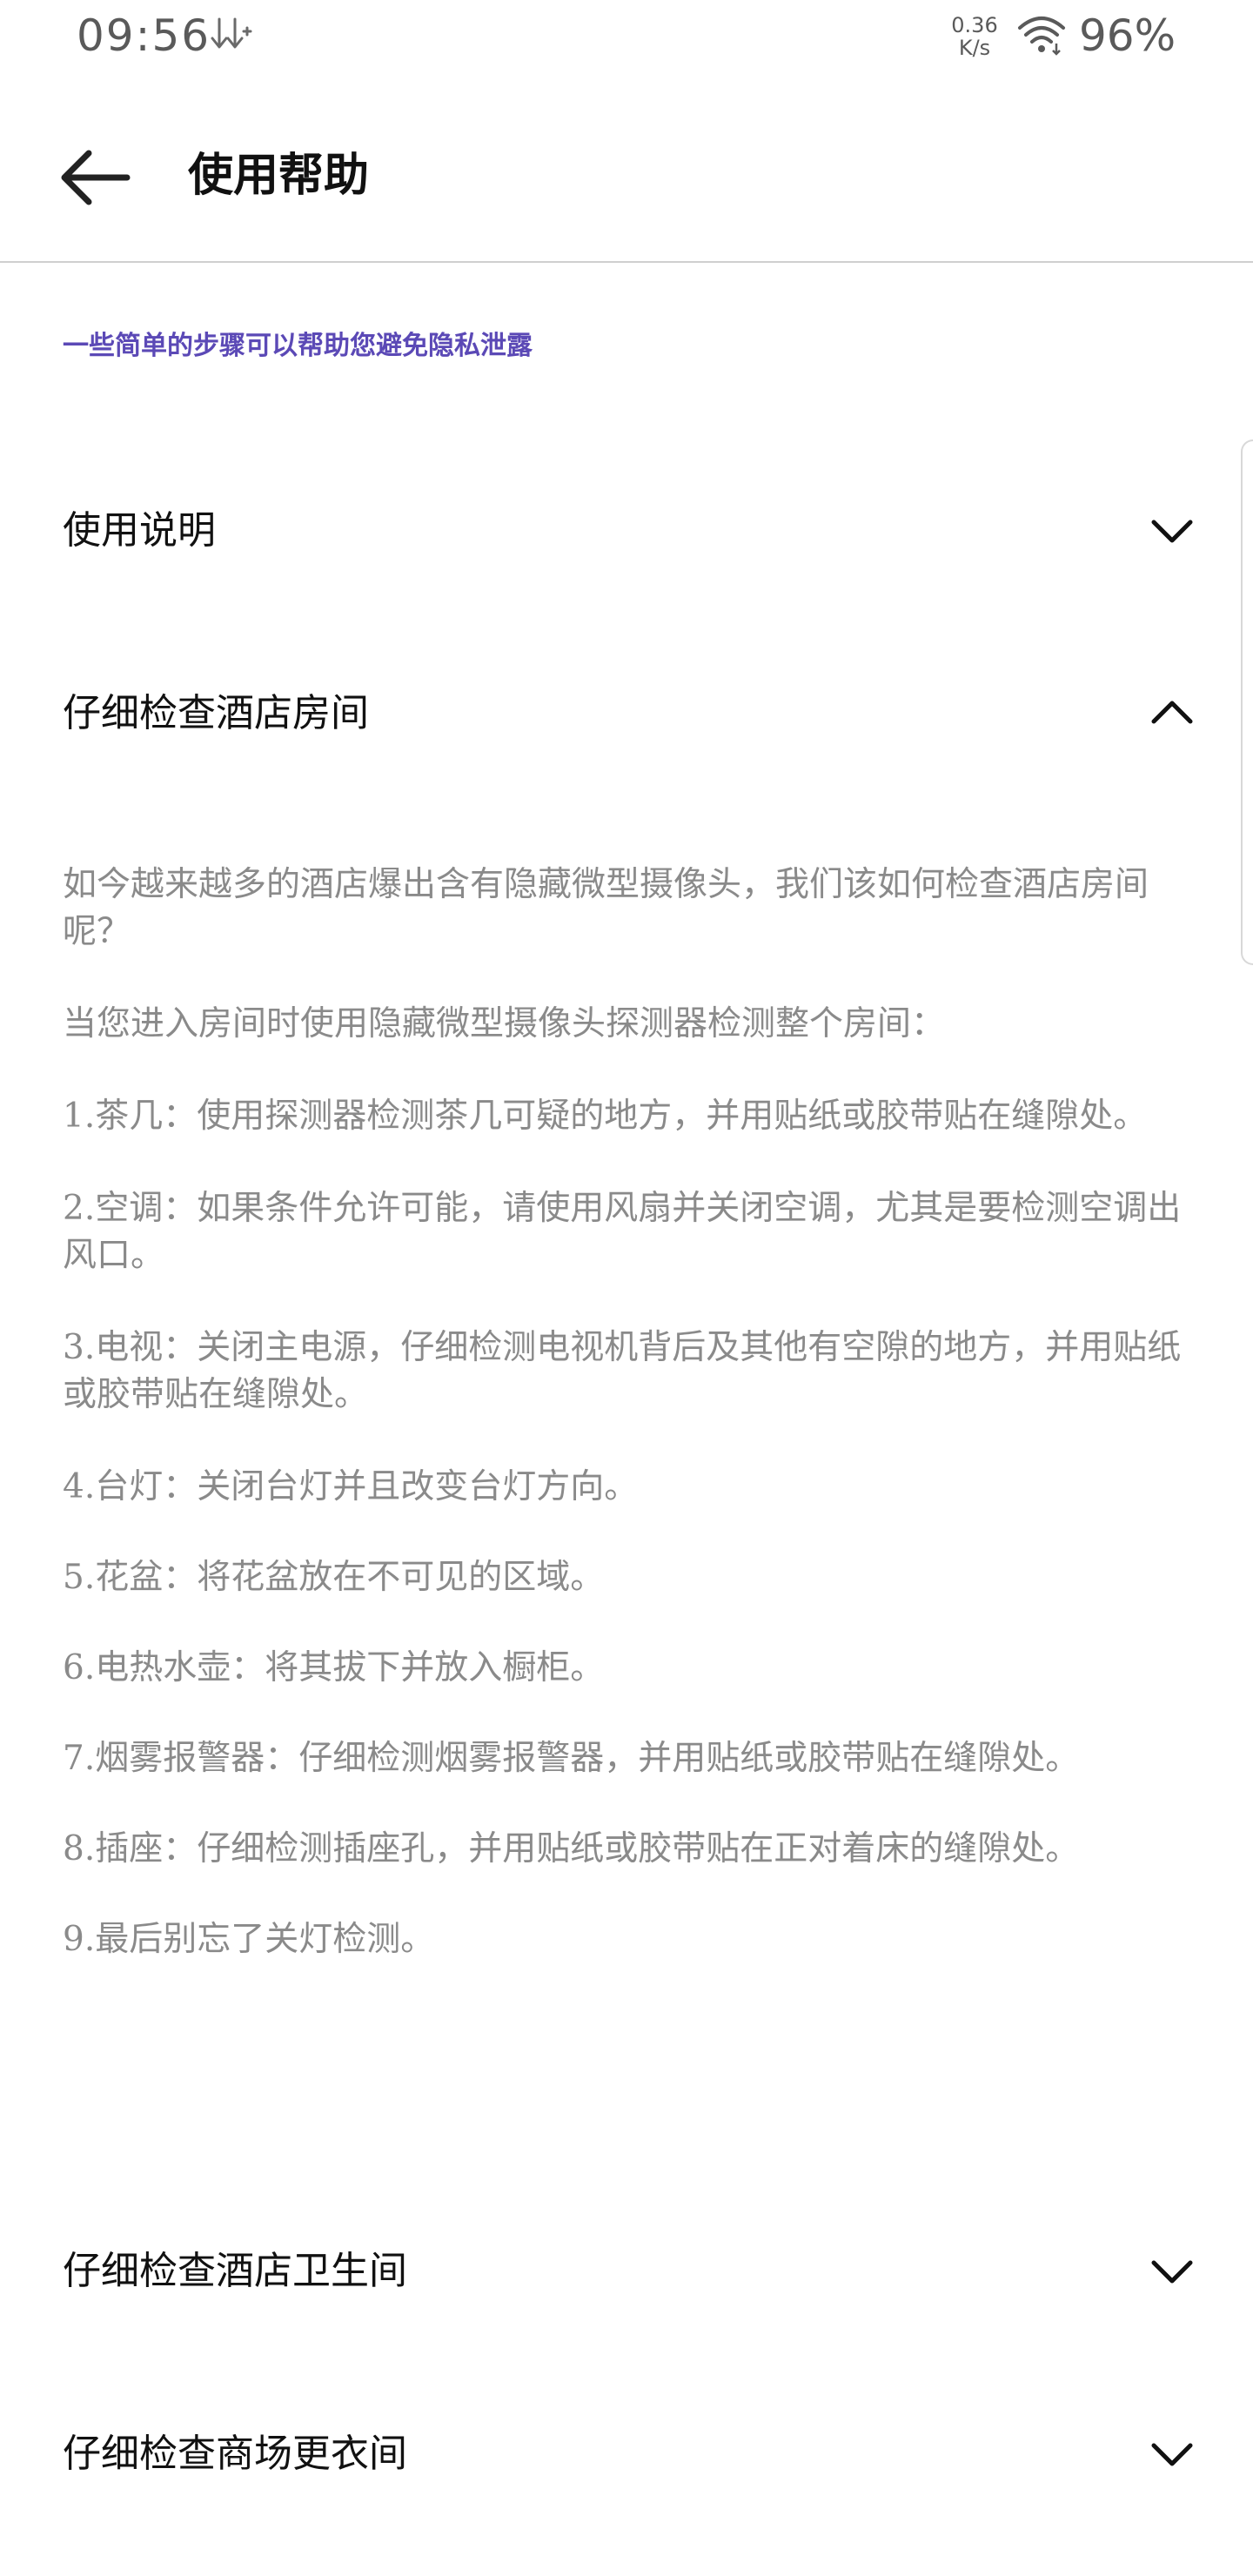  I want to click on chevron-up-icon, so click(1172, 713).